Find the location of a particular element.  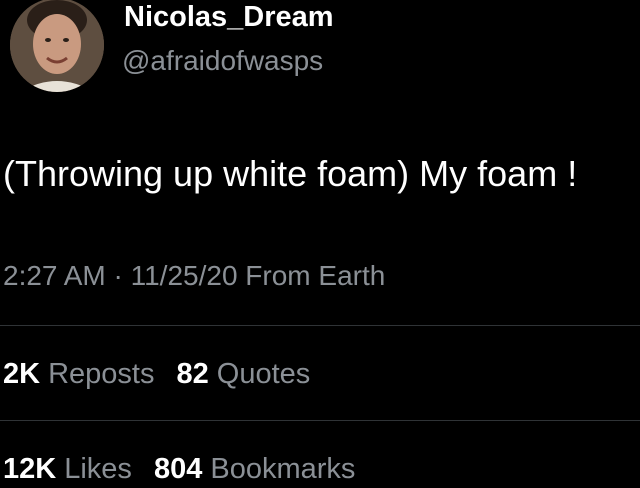

reposts-count: 2K is located at coordinates (22, 374).